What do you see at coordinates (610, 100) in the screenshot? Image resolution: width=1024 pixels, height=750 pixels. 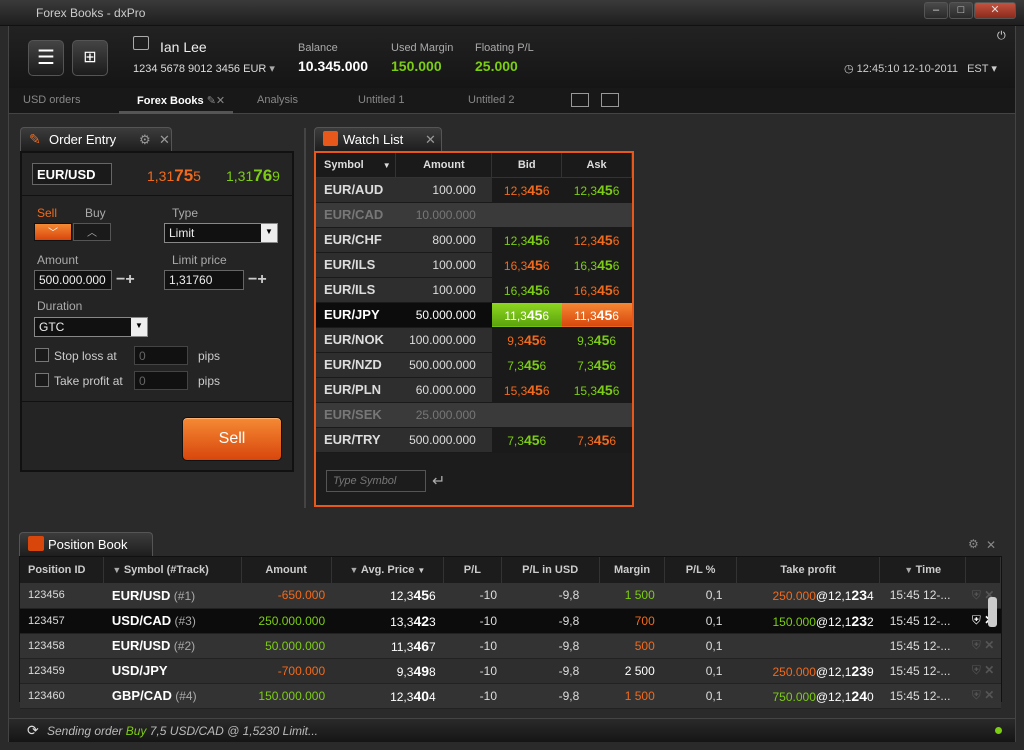 I see `grid-layout-icon` at bounding box center [610, 100].